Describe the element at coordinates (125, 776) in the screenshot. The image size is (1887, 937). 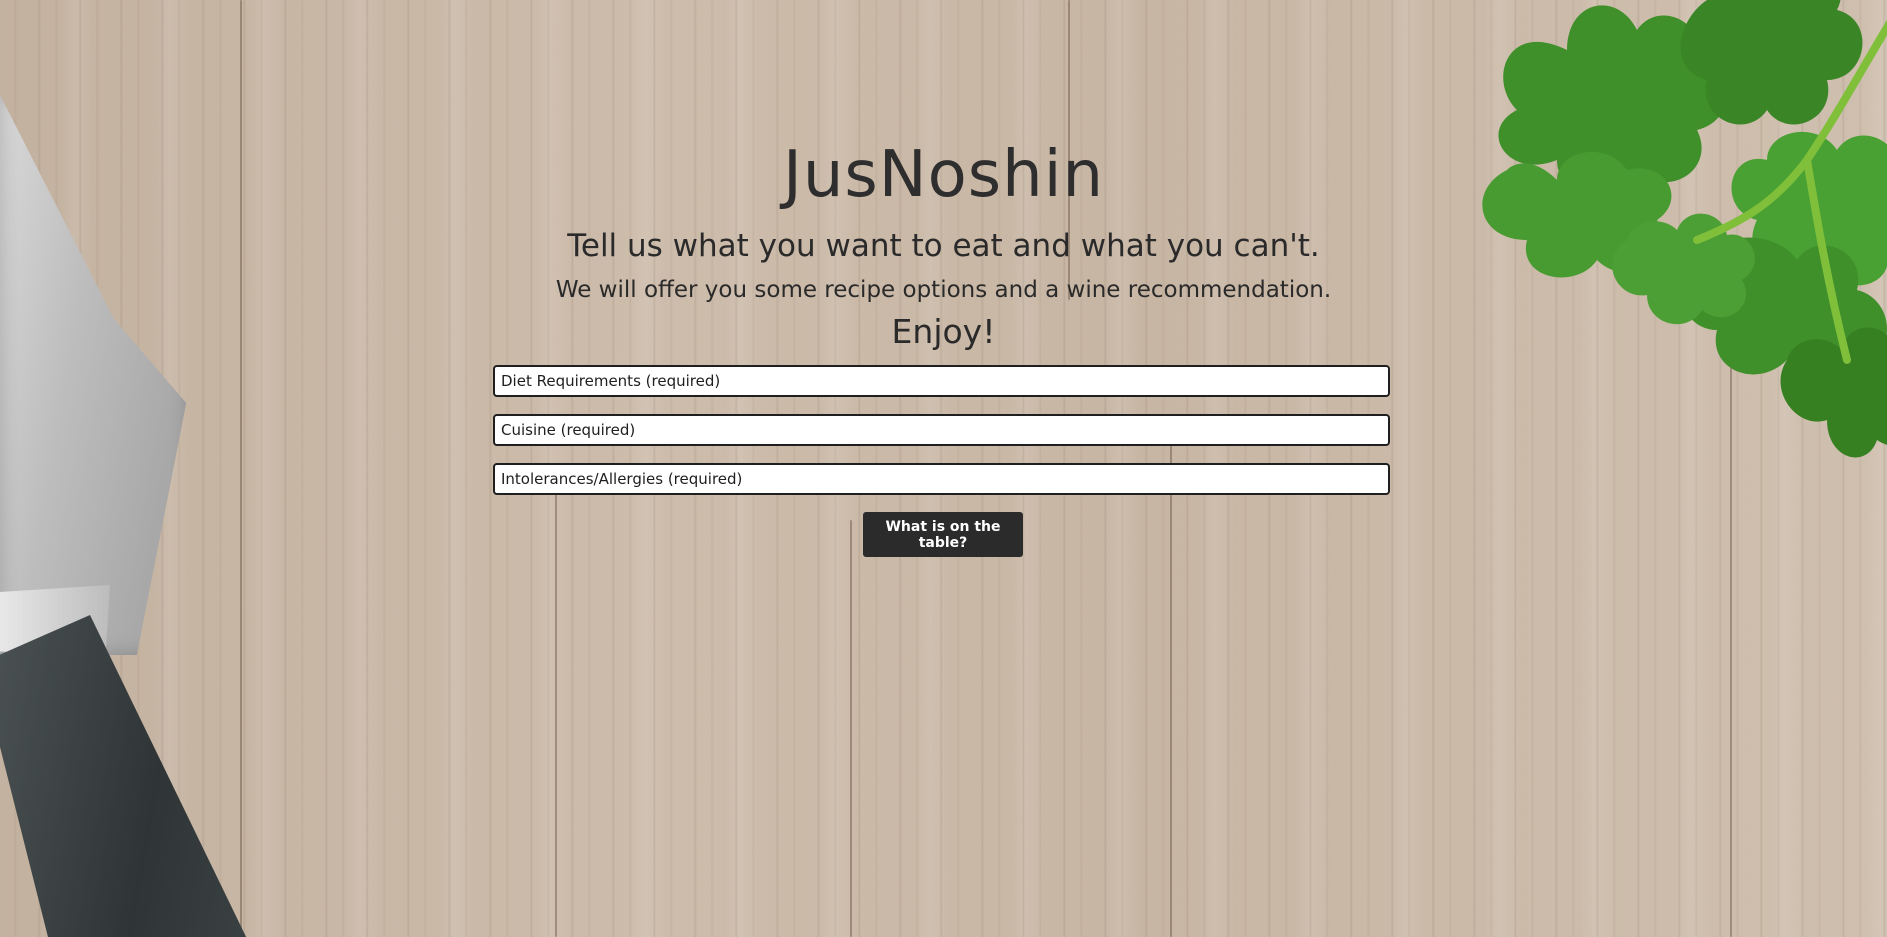
I see `knife-handle` at that location.